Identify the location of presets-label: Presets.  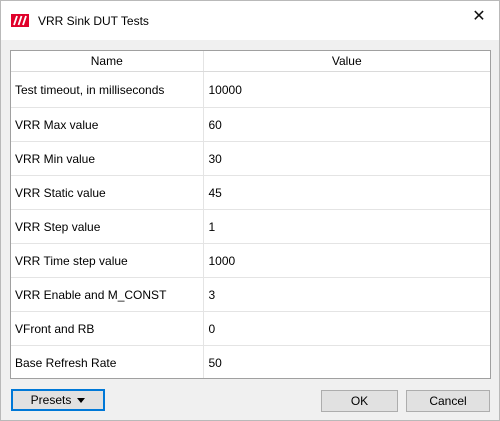
(51, 400).